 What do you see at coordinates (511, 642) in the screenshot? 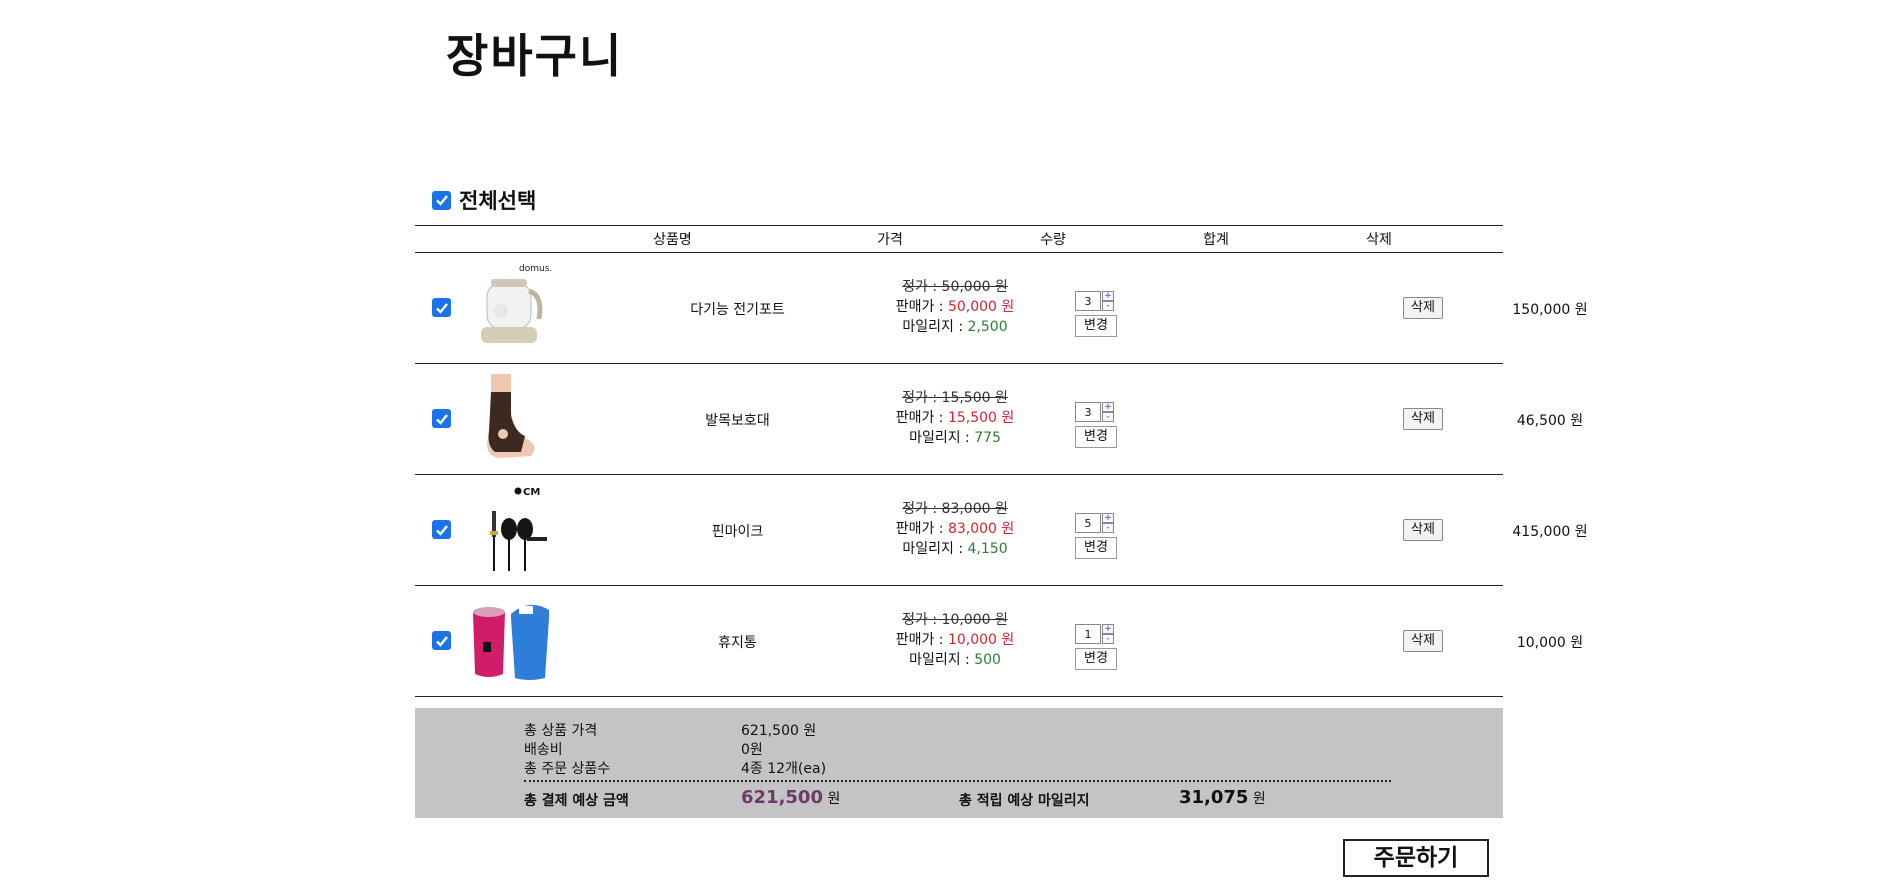
I see `trash-bins-image` at bounding box center [511, 642].